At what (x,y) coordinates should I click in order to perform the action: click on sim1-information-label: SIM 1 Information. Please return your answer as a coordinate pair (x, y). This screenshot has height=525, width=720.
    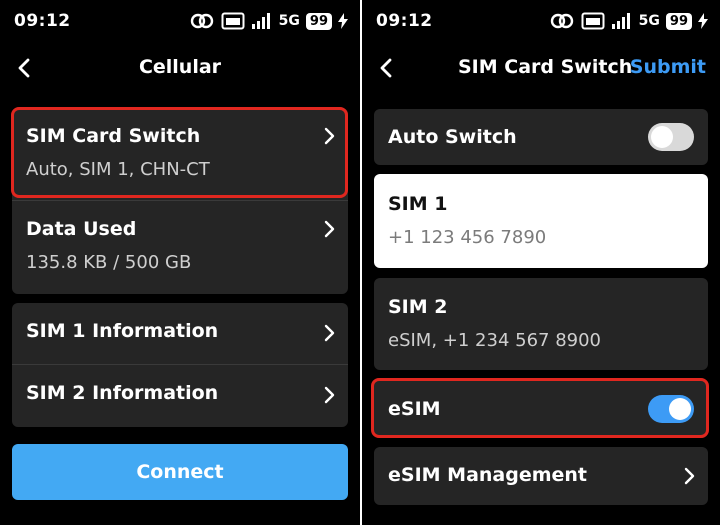
    Looking at the image, I should click on (122, 331).